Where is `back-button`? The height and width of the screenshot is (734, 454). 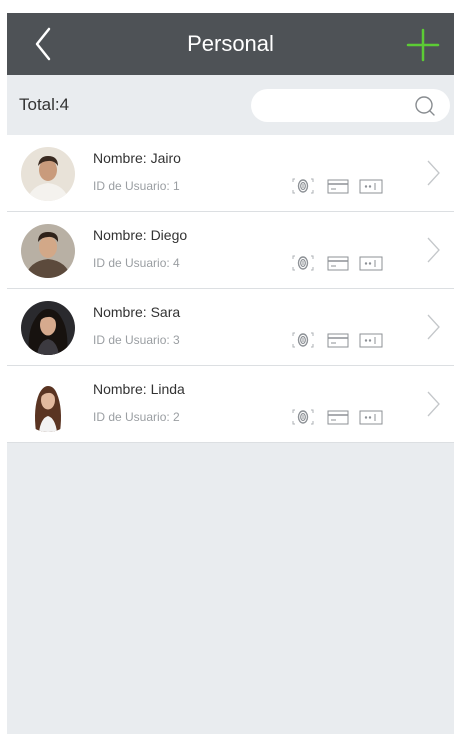
back-button is located at coordinates (45, 44).